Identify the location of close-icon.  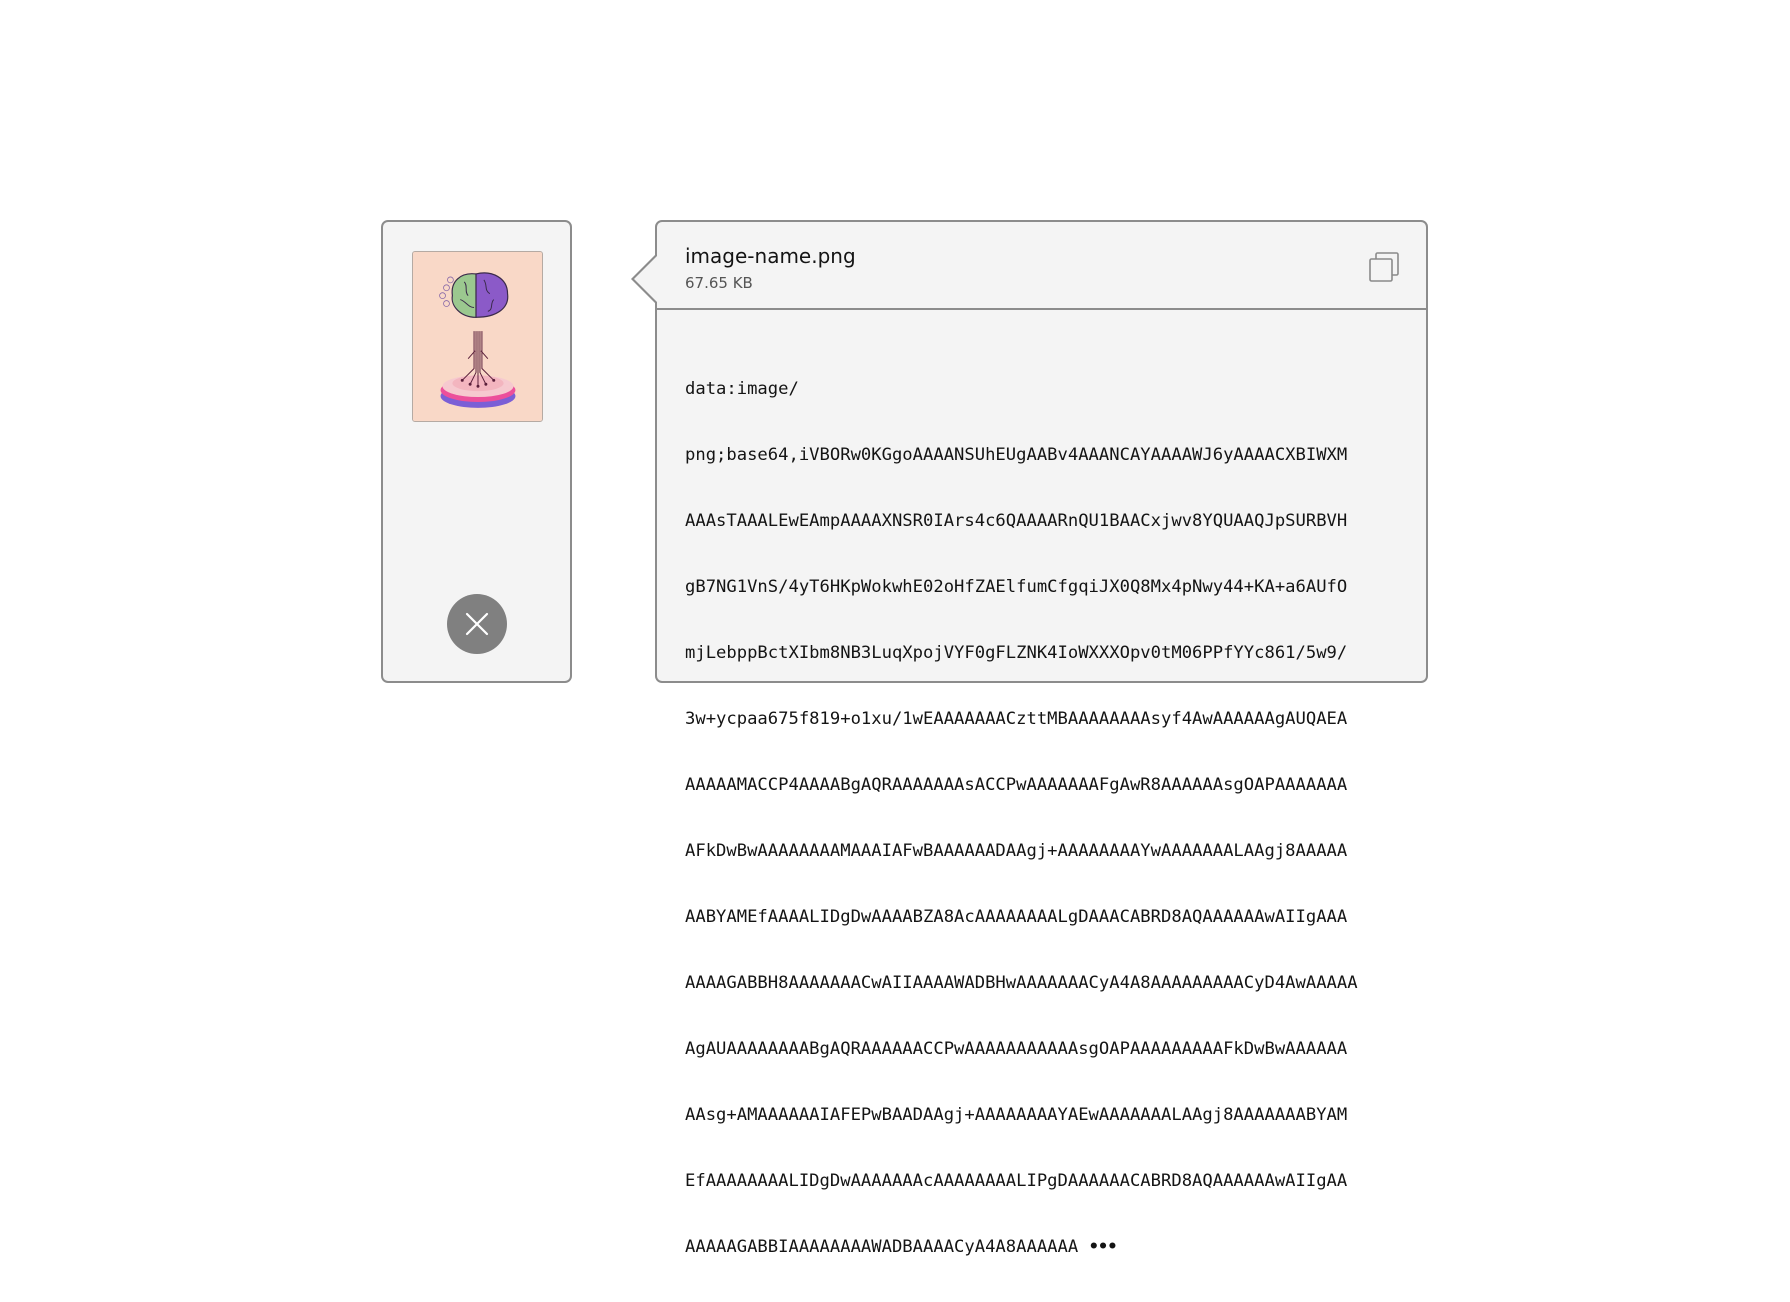
(477, 624).